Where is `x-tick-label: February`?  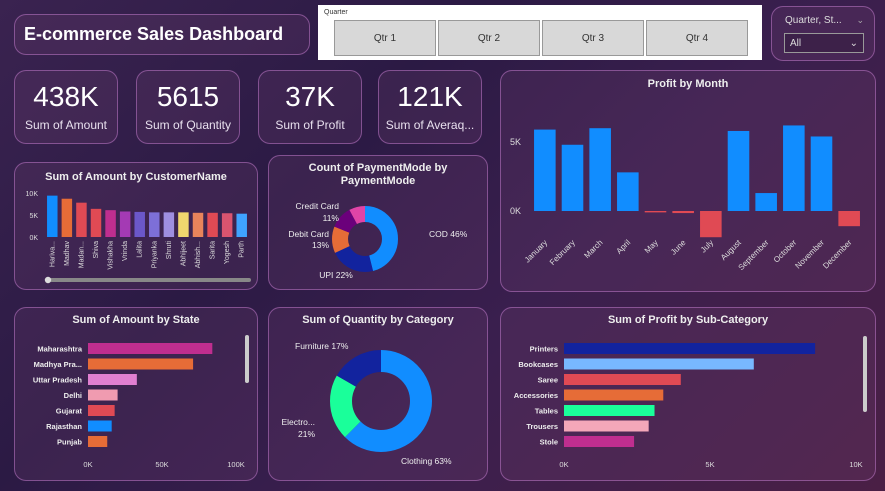
x-tick-label: February is located at coordinates (562, 252).